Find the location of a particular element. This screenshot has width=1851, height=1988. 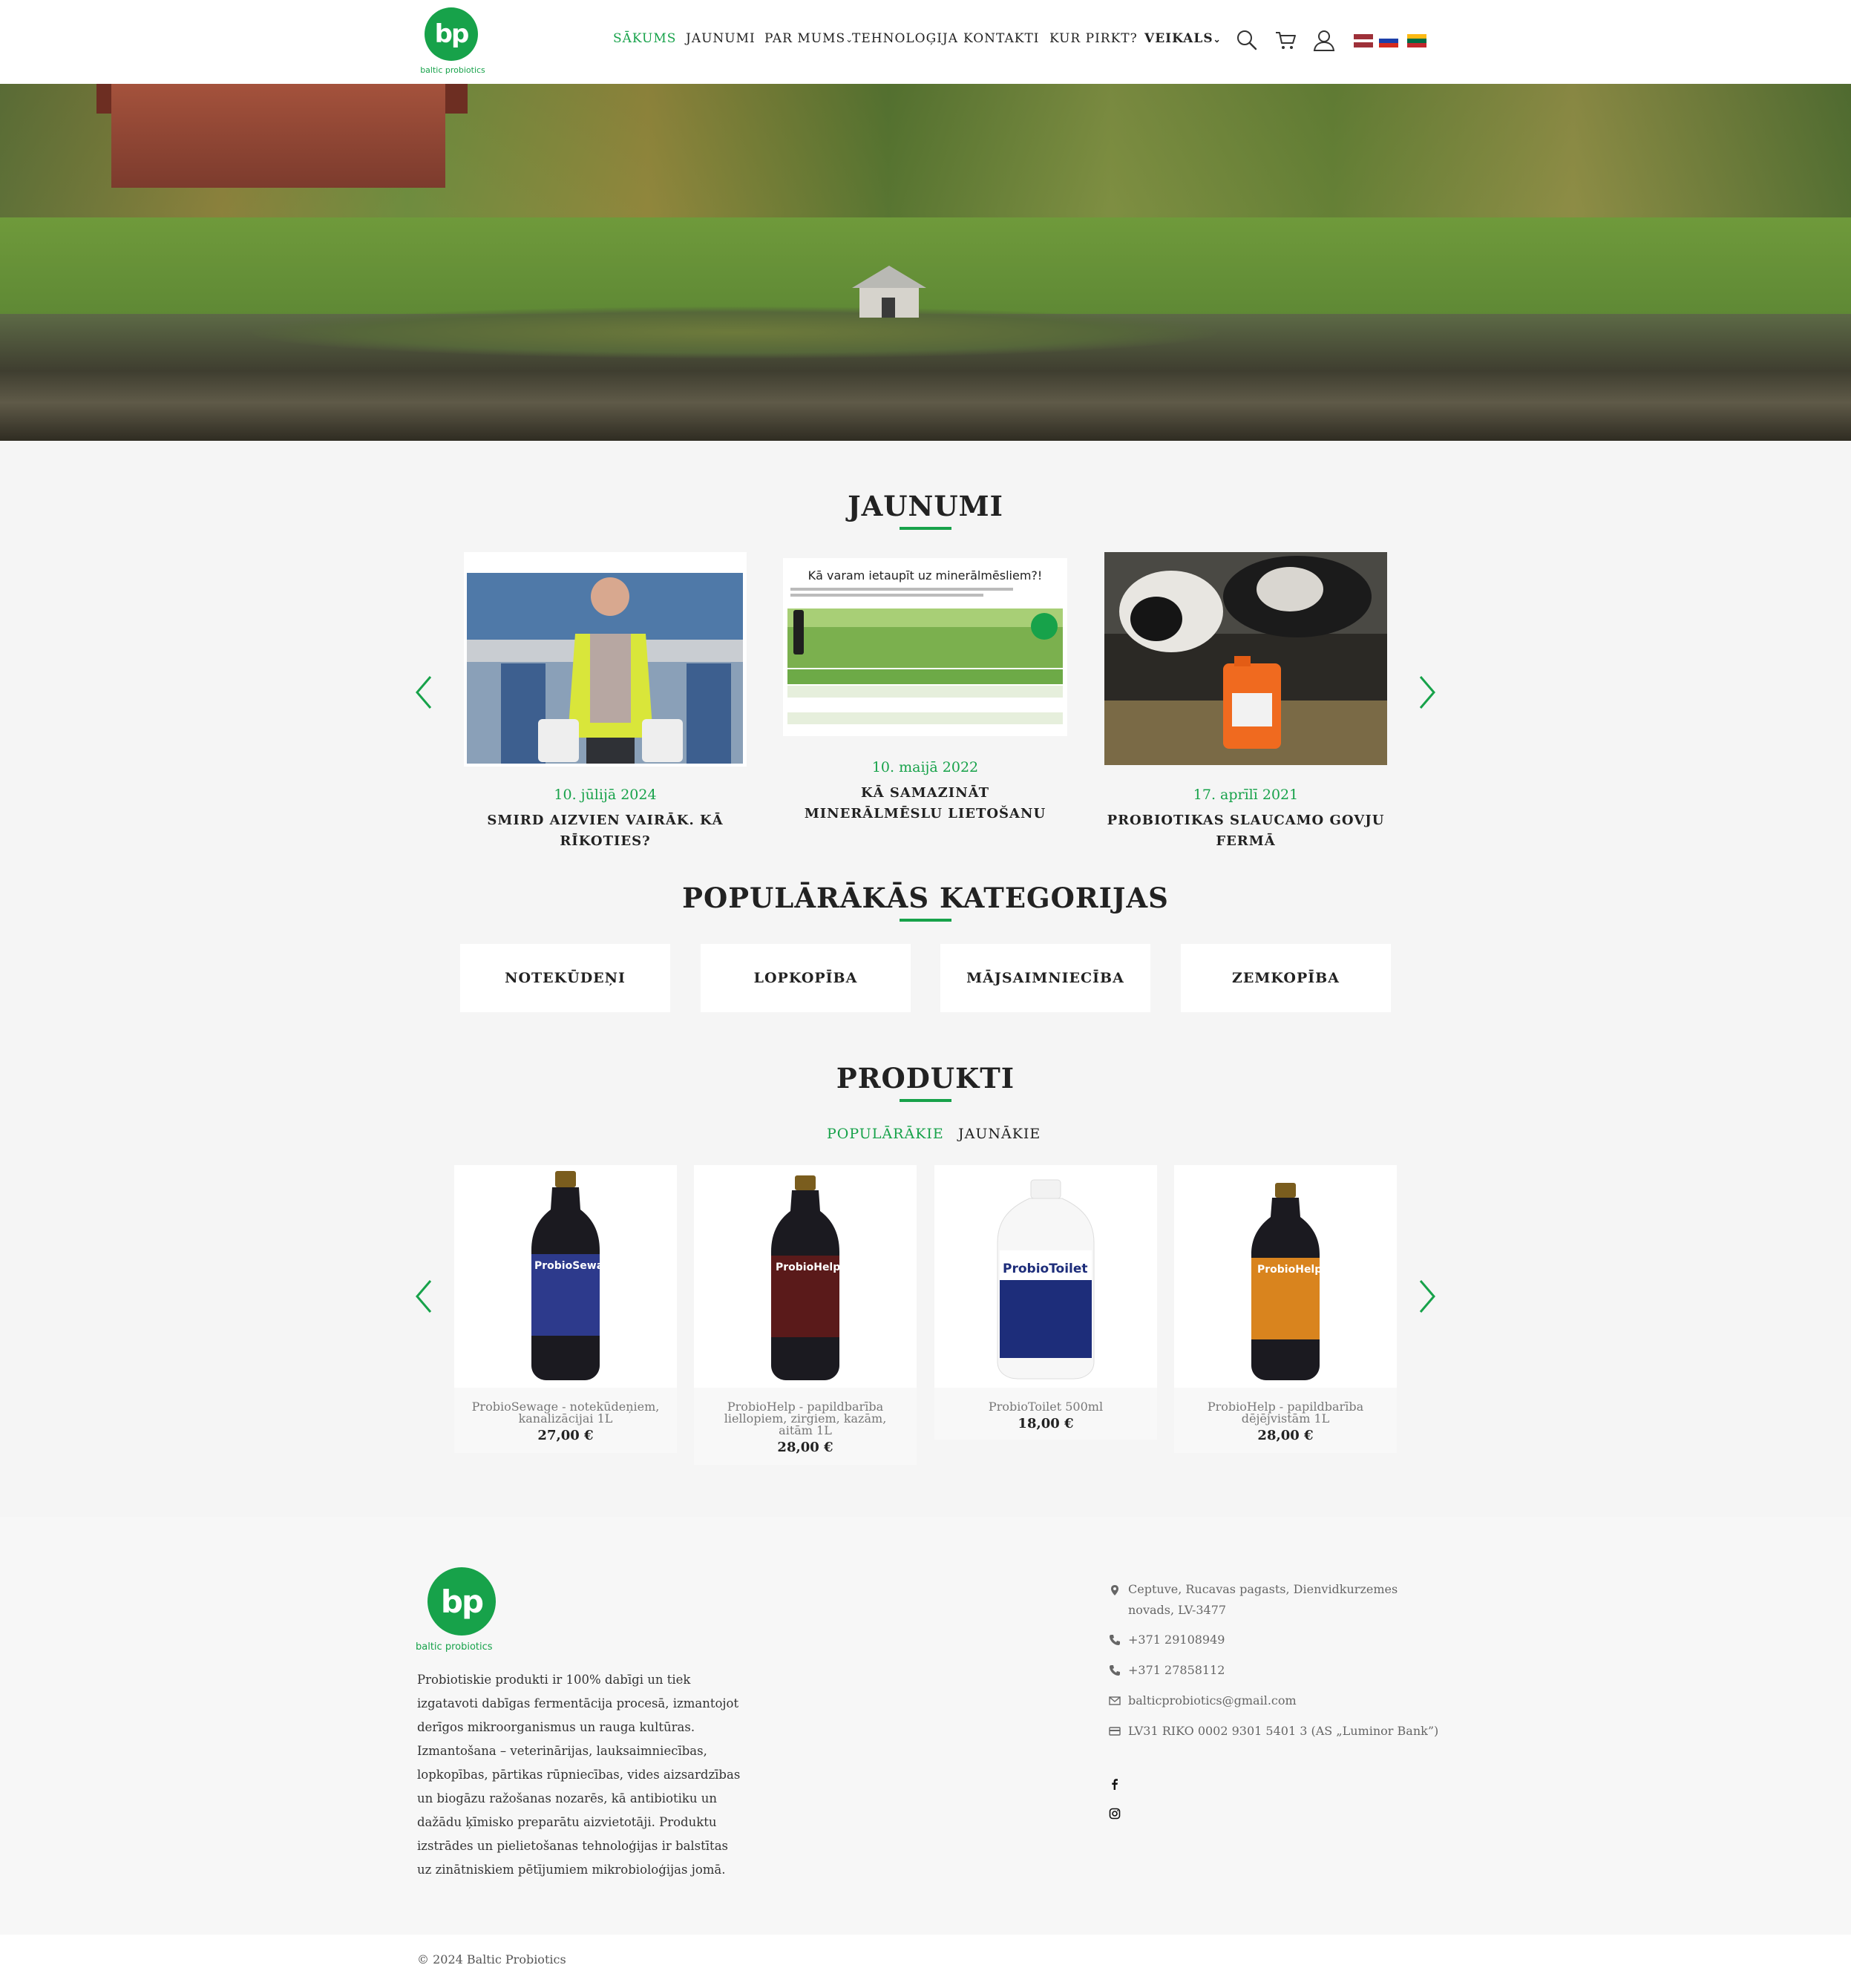

logo-letters: bp is located at coordinates (452, 34).